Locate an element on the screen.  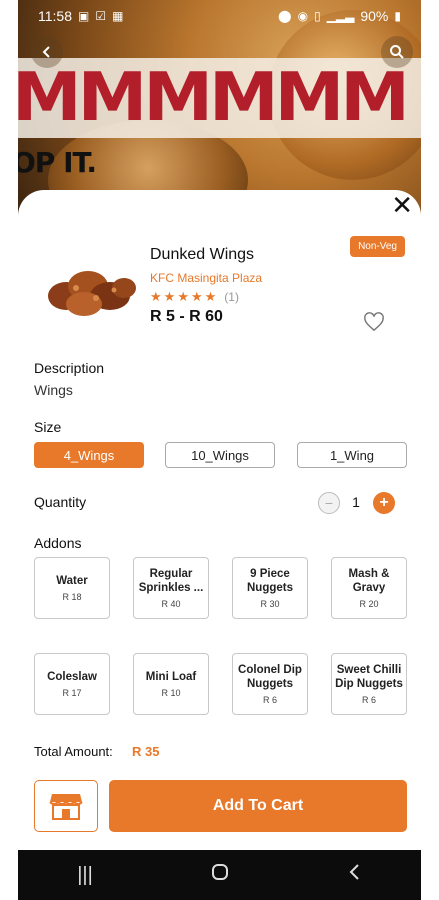
size-option-4-wings: 4_Wings is located at coordinates (89, 455).